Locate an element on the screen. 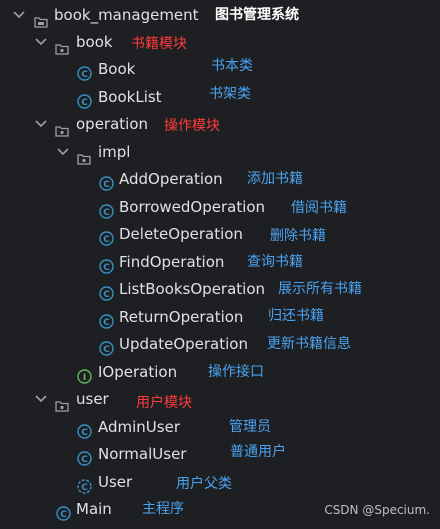 The height and width of the screenshot is (529, 440). node-label: NormalUser is located at coordinates (142, 454).